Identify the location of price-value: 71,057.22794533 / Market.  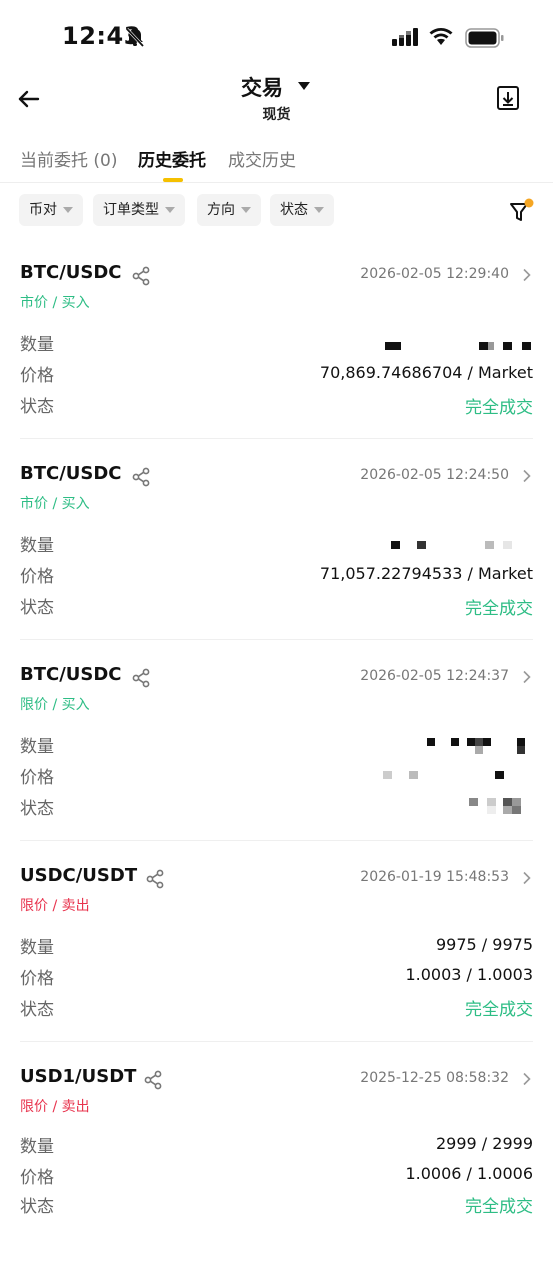
(426, 573).